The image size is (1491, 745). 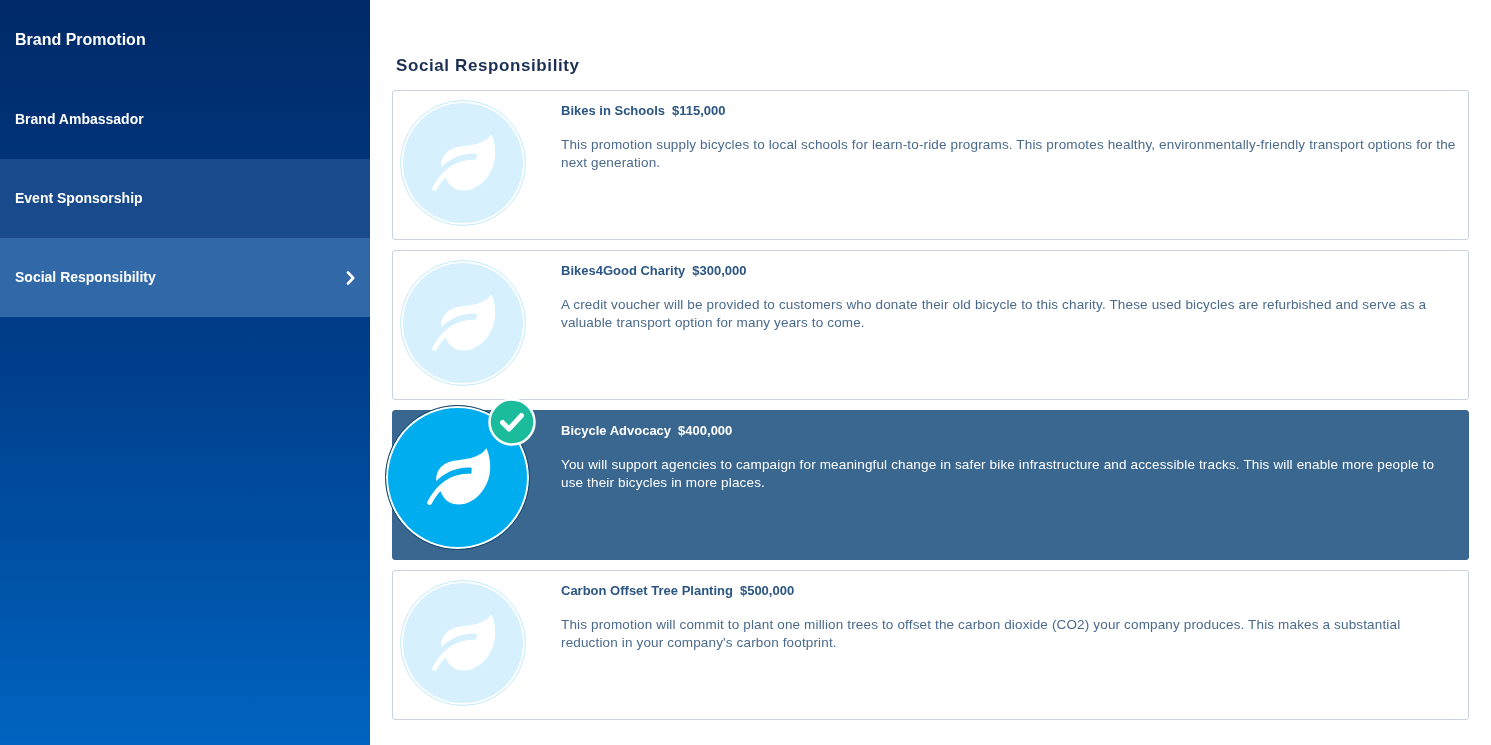 I want to click on option-description: You will support agencies to campaign for meaningful change in safer bike infrastructure and accessible tracks. This will enable more people to use their bicycles in more places., so click(x=998, y=474).